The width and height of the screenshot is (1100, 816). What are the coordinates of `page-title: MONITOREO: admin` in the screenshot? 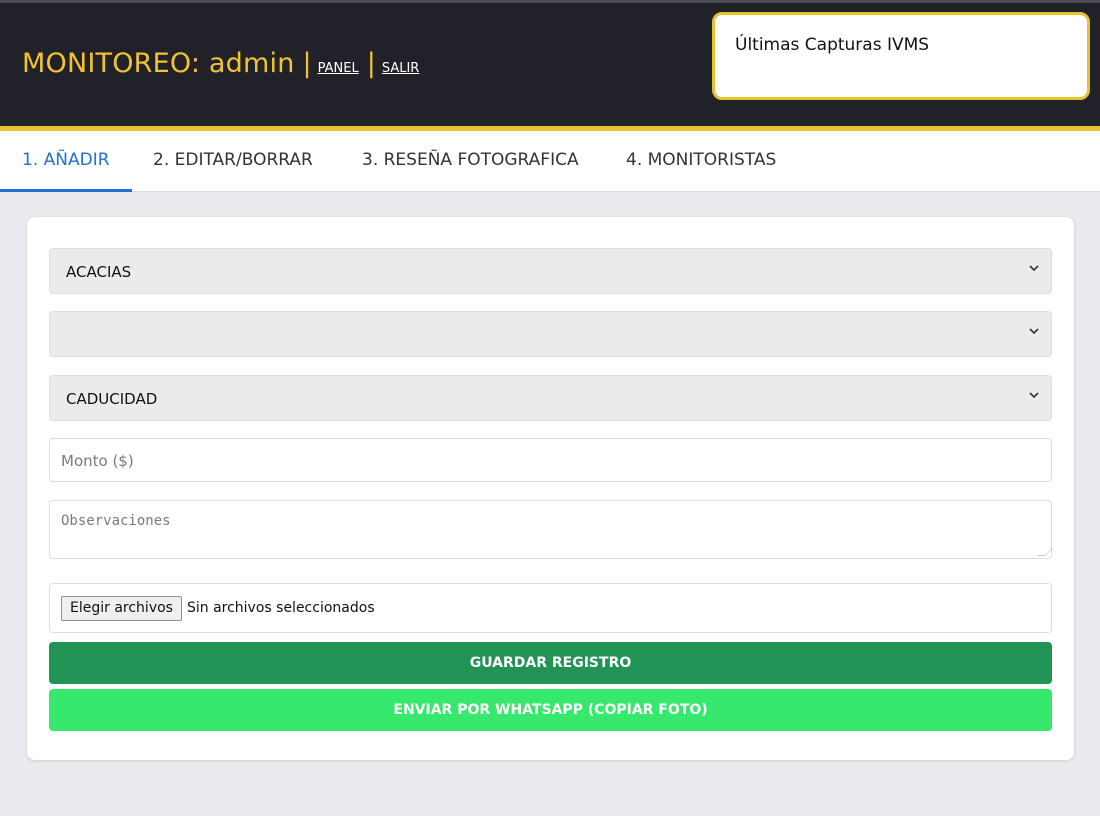 It's located at (158, 63).